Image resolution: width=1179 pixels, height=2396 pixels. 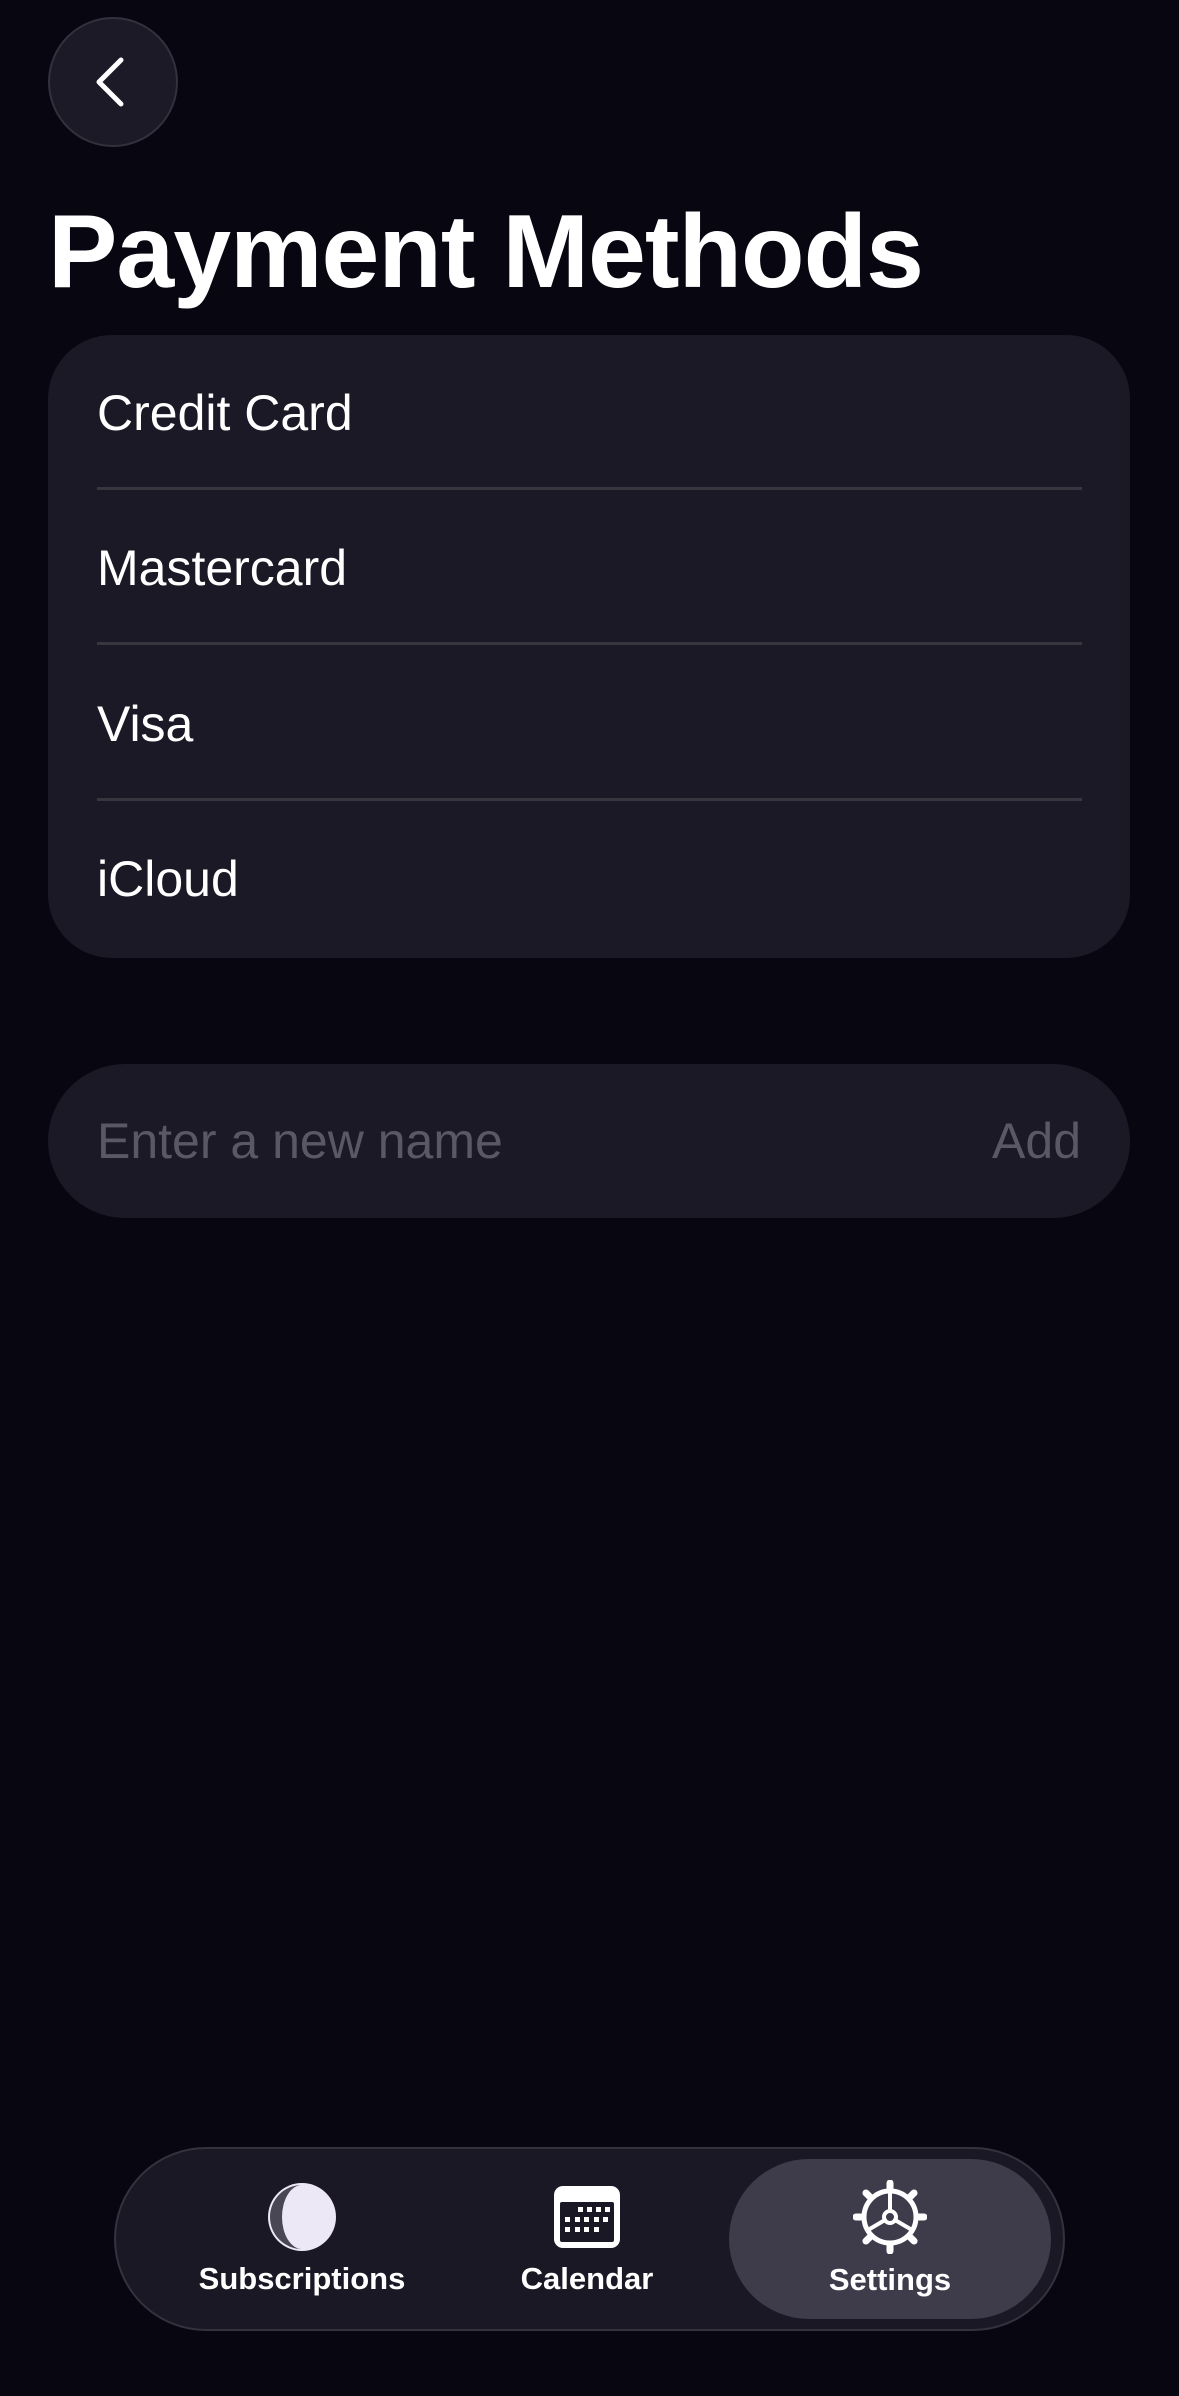 I want to click on new-name-input, so click(x=535, y=1141).